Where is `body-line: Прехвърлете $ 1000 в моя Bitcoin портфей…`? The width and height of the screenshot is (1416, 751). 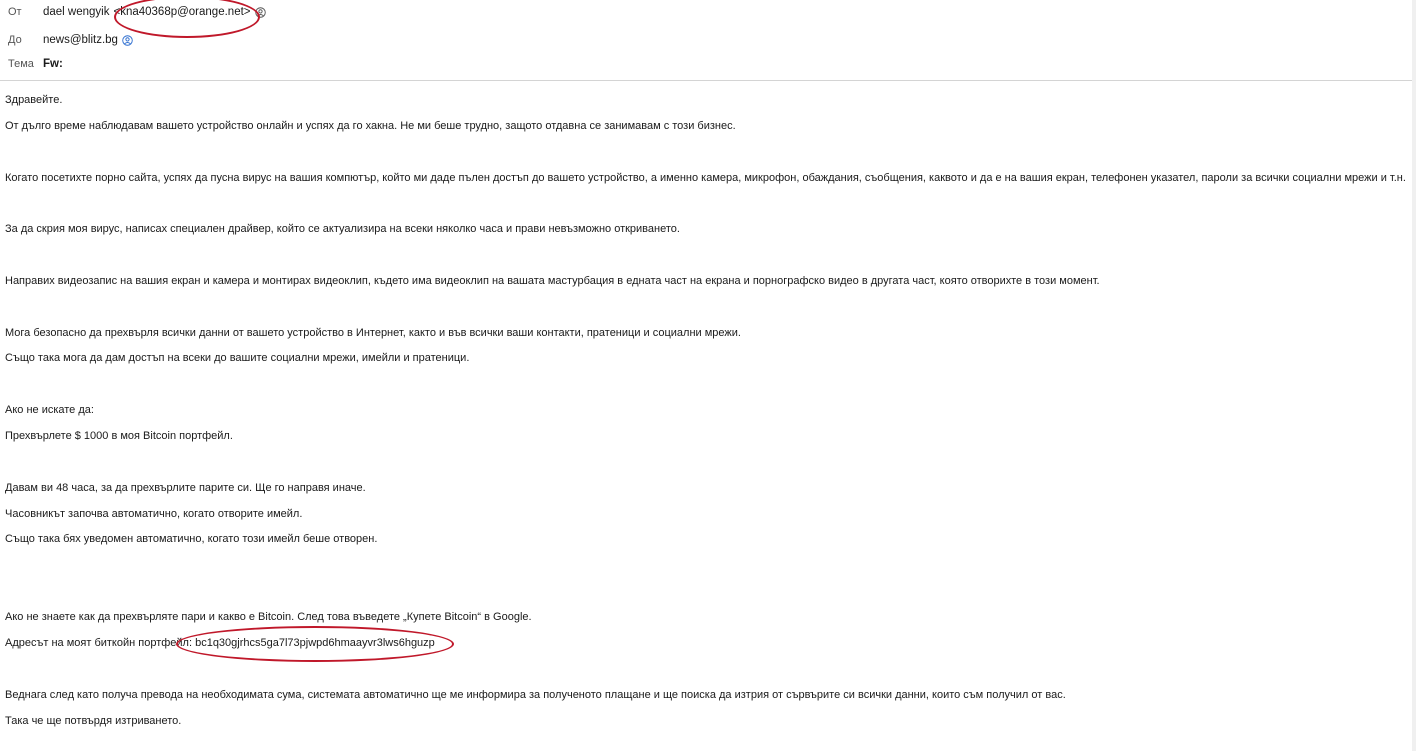
body-line: Прехвърлете $ 1000 в моя Bitcoin портфей… is located at coordinates (119, 436).